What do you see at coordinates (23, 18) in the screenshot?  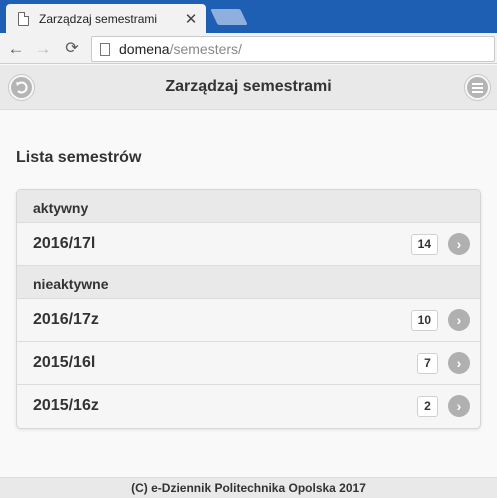 I see `document-icon` at bounding box center [23, 18].